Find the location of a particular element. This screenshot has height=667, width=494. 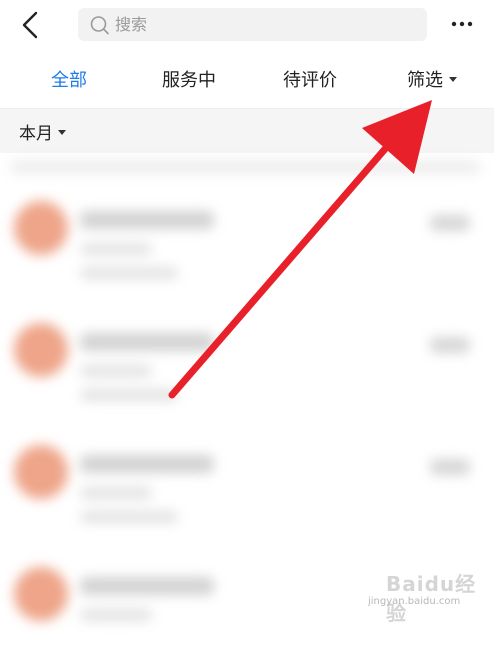

chevron-left-icon is located at coordinates (30, 25).